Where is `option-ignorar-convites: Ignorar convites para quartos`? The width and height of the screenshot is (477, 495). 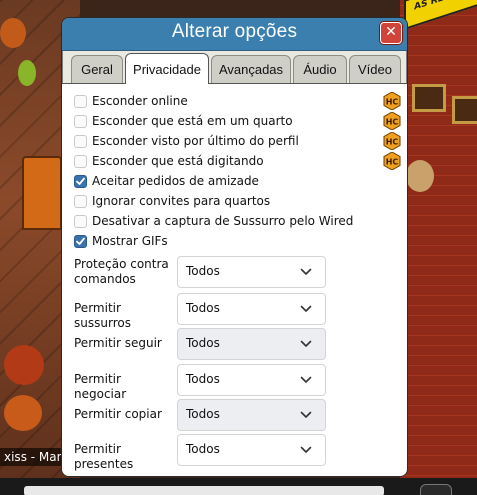 option-ignorar-convites: Ignorar convites para quartos is located at coordinates (234, 202).